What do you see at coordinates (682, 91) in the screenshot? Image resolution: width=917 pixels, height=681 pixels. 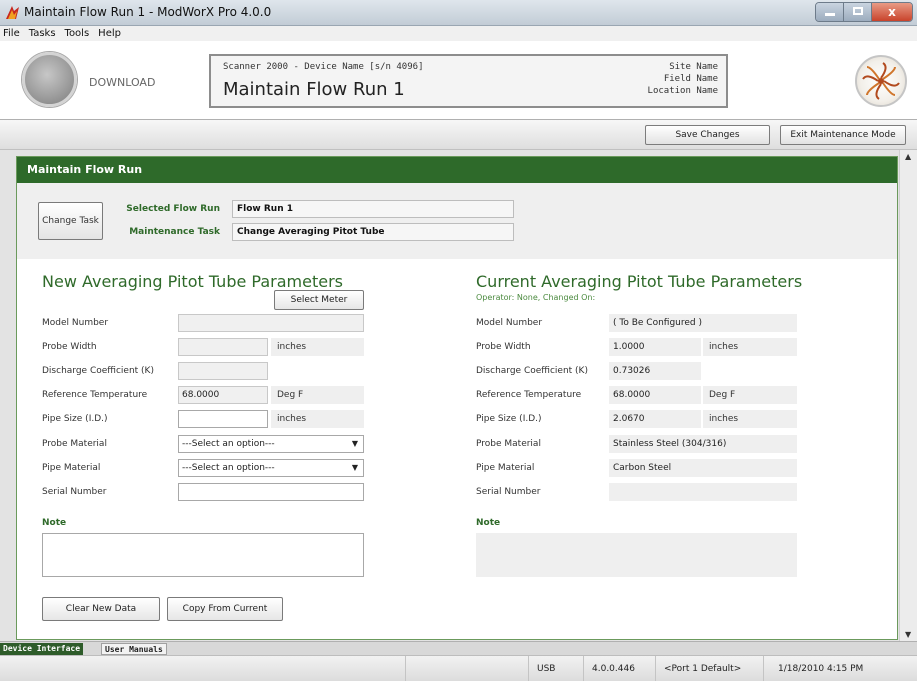 I see `location-name: Location Name` at bounding box center [682, 91].